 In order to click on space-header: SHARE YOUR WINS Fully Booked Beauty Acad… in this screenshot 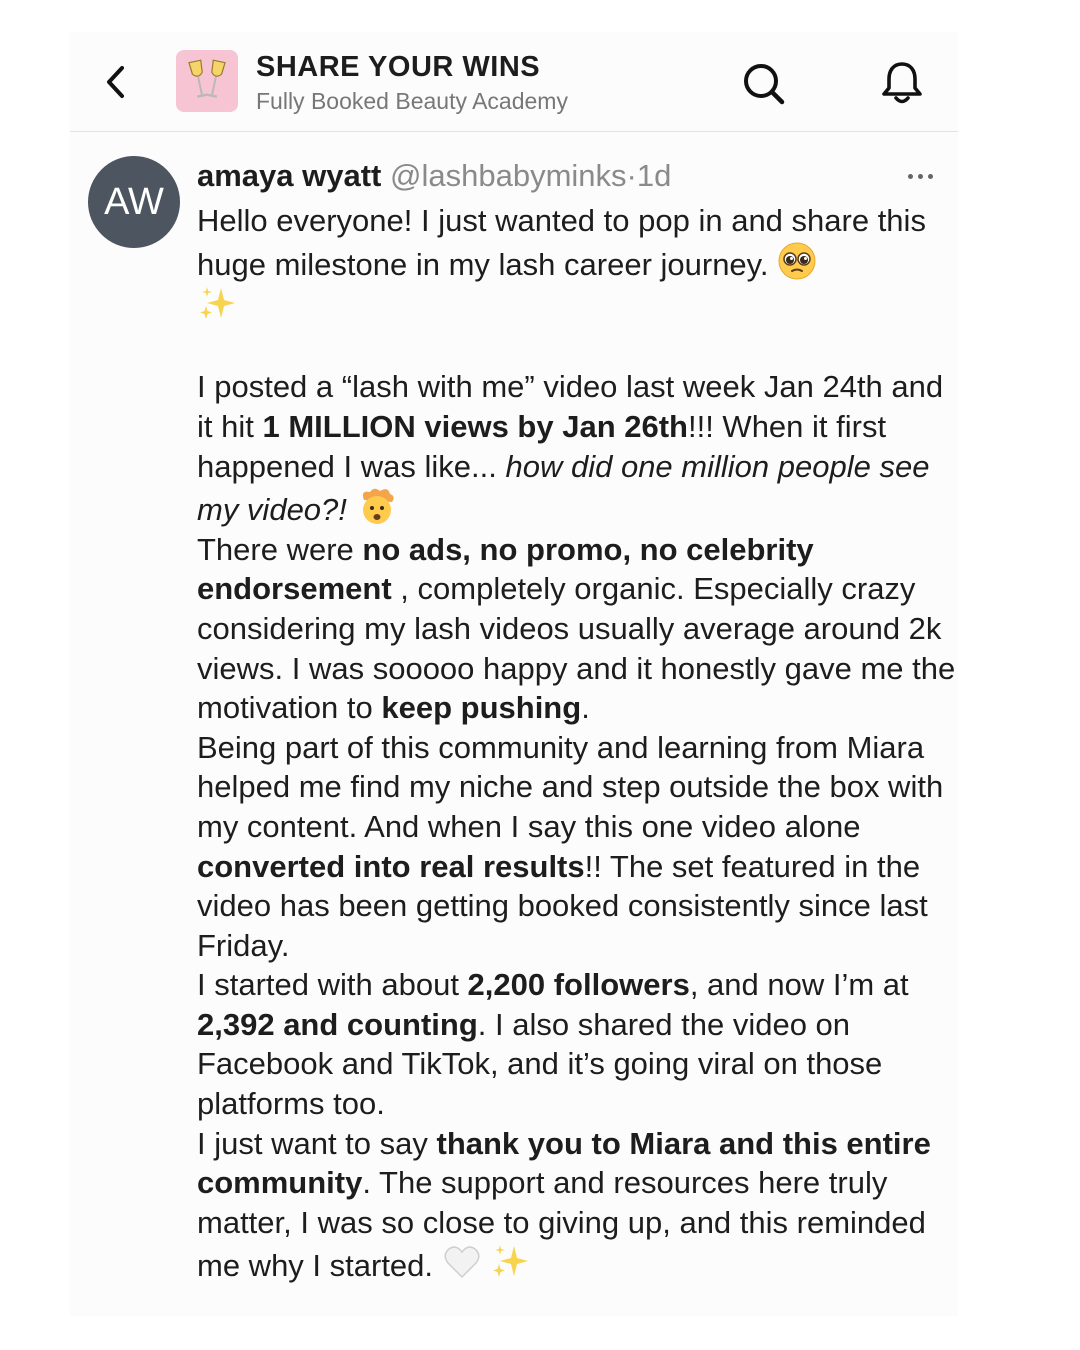, I will do `click(514, 82)`.